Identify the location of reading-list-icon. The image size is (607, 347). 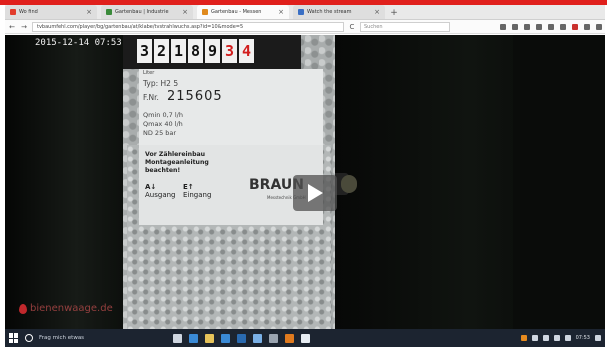
(515, 26).